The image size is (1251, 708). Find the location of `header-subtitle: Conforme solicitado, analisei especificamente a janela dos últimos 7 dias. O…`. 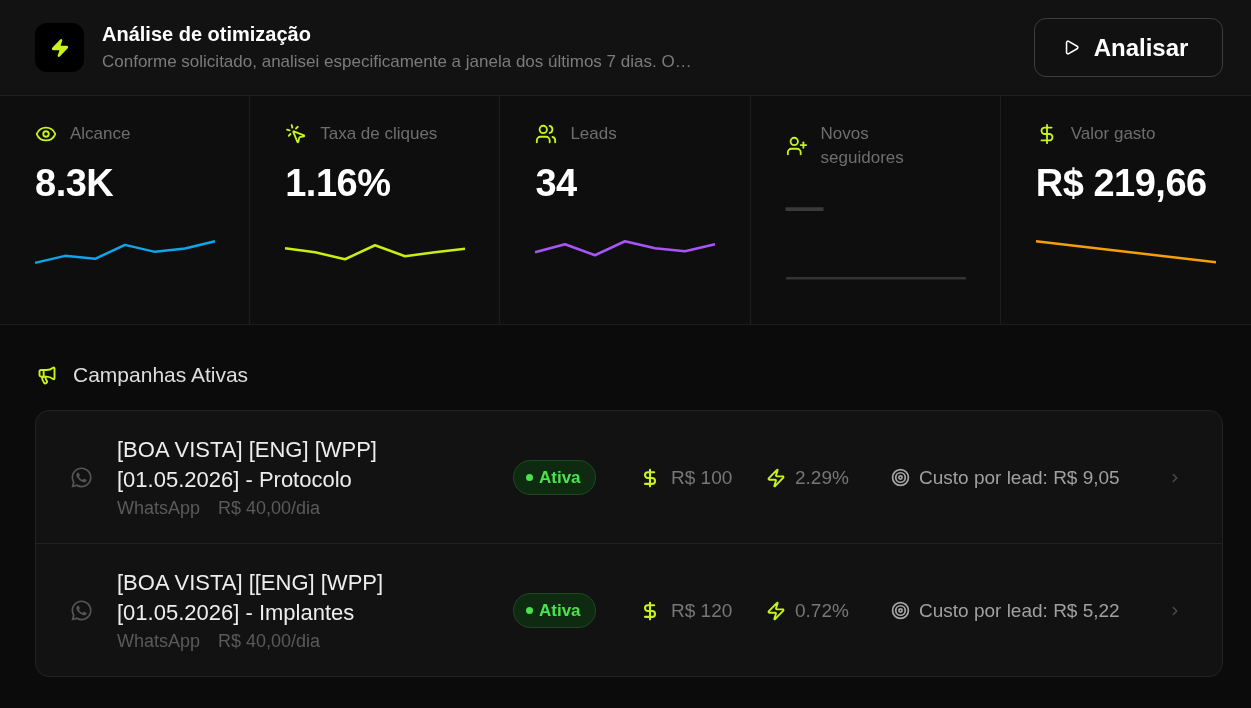

header-subtitle: Conforme solicitado, analisei especificamente a janela dos últimos 7 dias. O… is located at coordinates (397, 61).